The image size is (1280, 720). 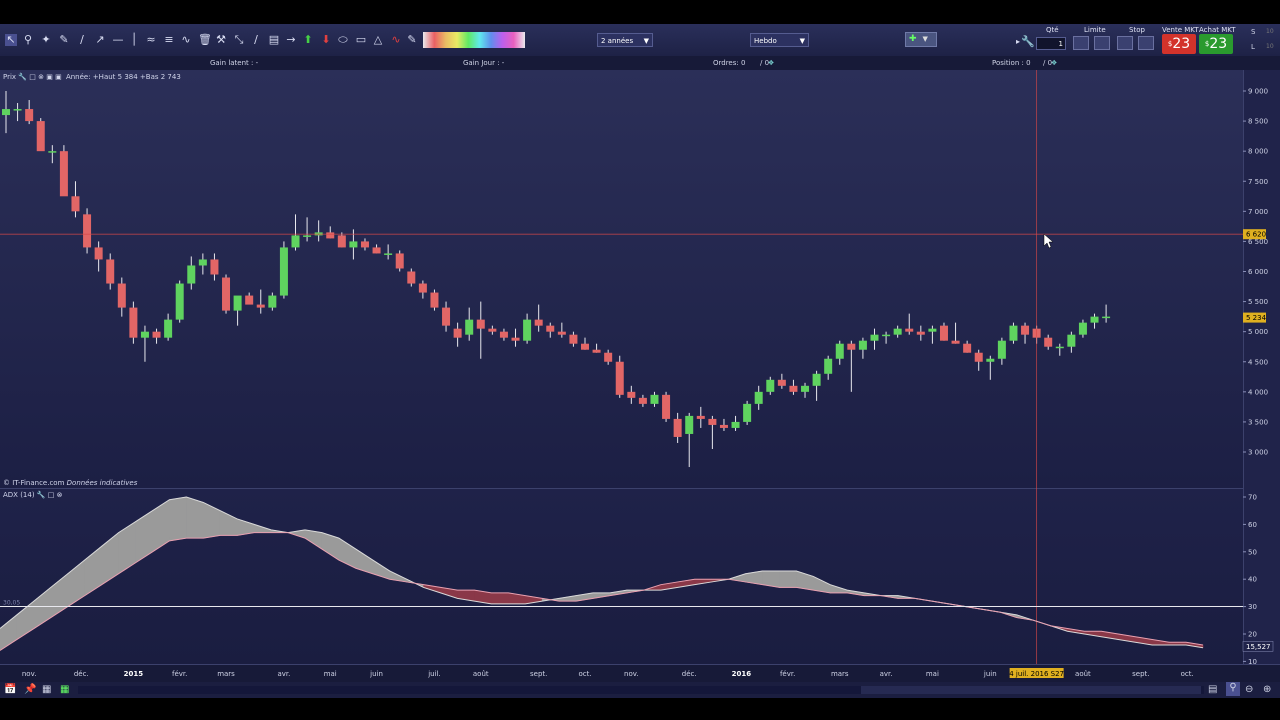 What do you see at coordinates (1258, 212) in the screenshot?
I see `y-tick-label: 7 000` at bounding box center [1258, 212].